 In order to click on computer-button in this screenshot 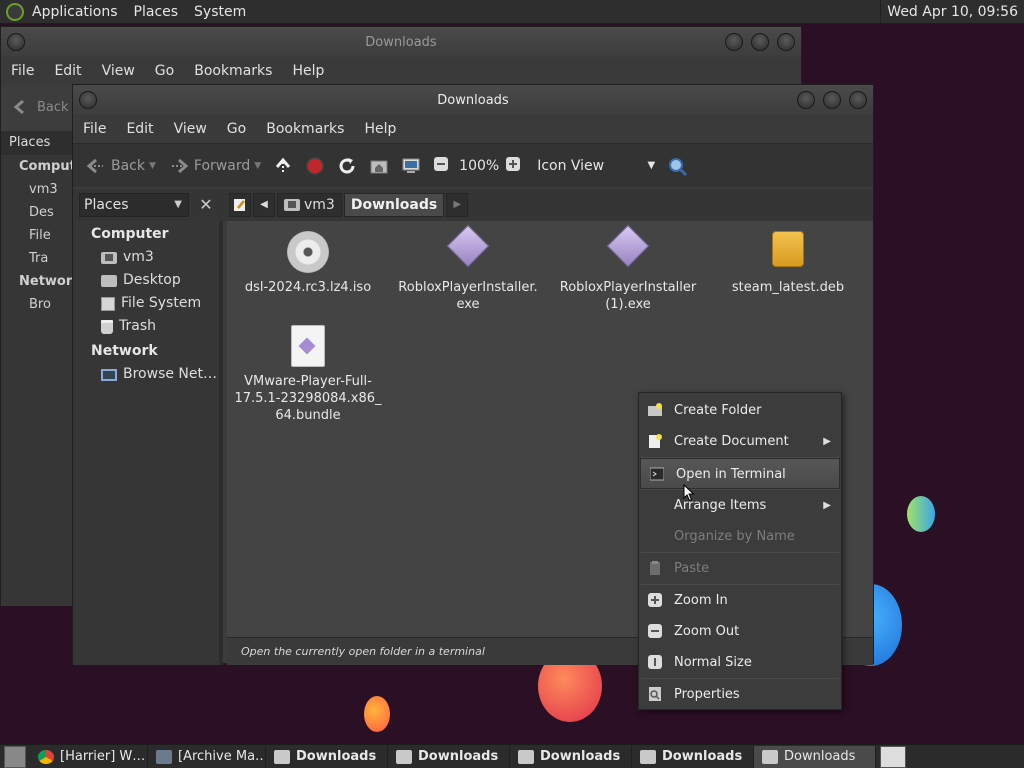, I will do `click(411, 166)`.